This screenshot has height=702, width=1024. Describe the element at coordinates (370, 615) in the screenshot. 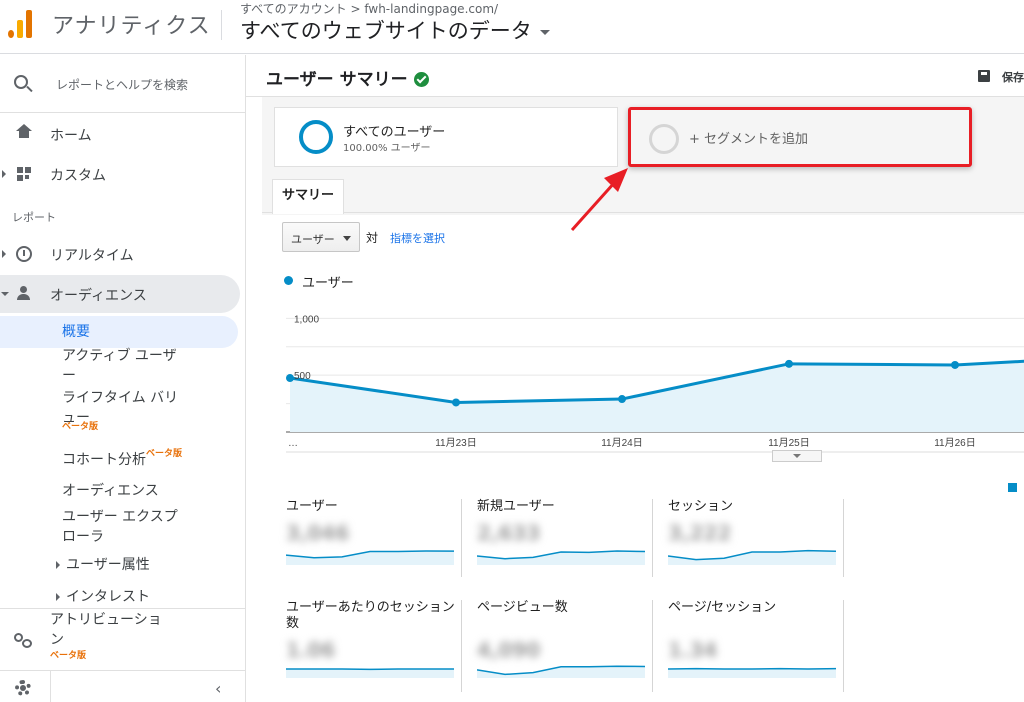

I see `tile-metric-name: ユーザーあたりのセッション数` at that location.